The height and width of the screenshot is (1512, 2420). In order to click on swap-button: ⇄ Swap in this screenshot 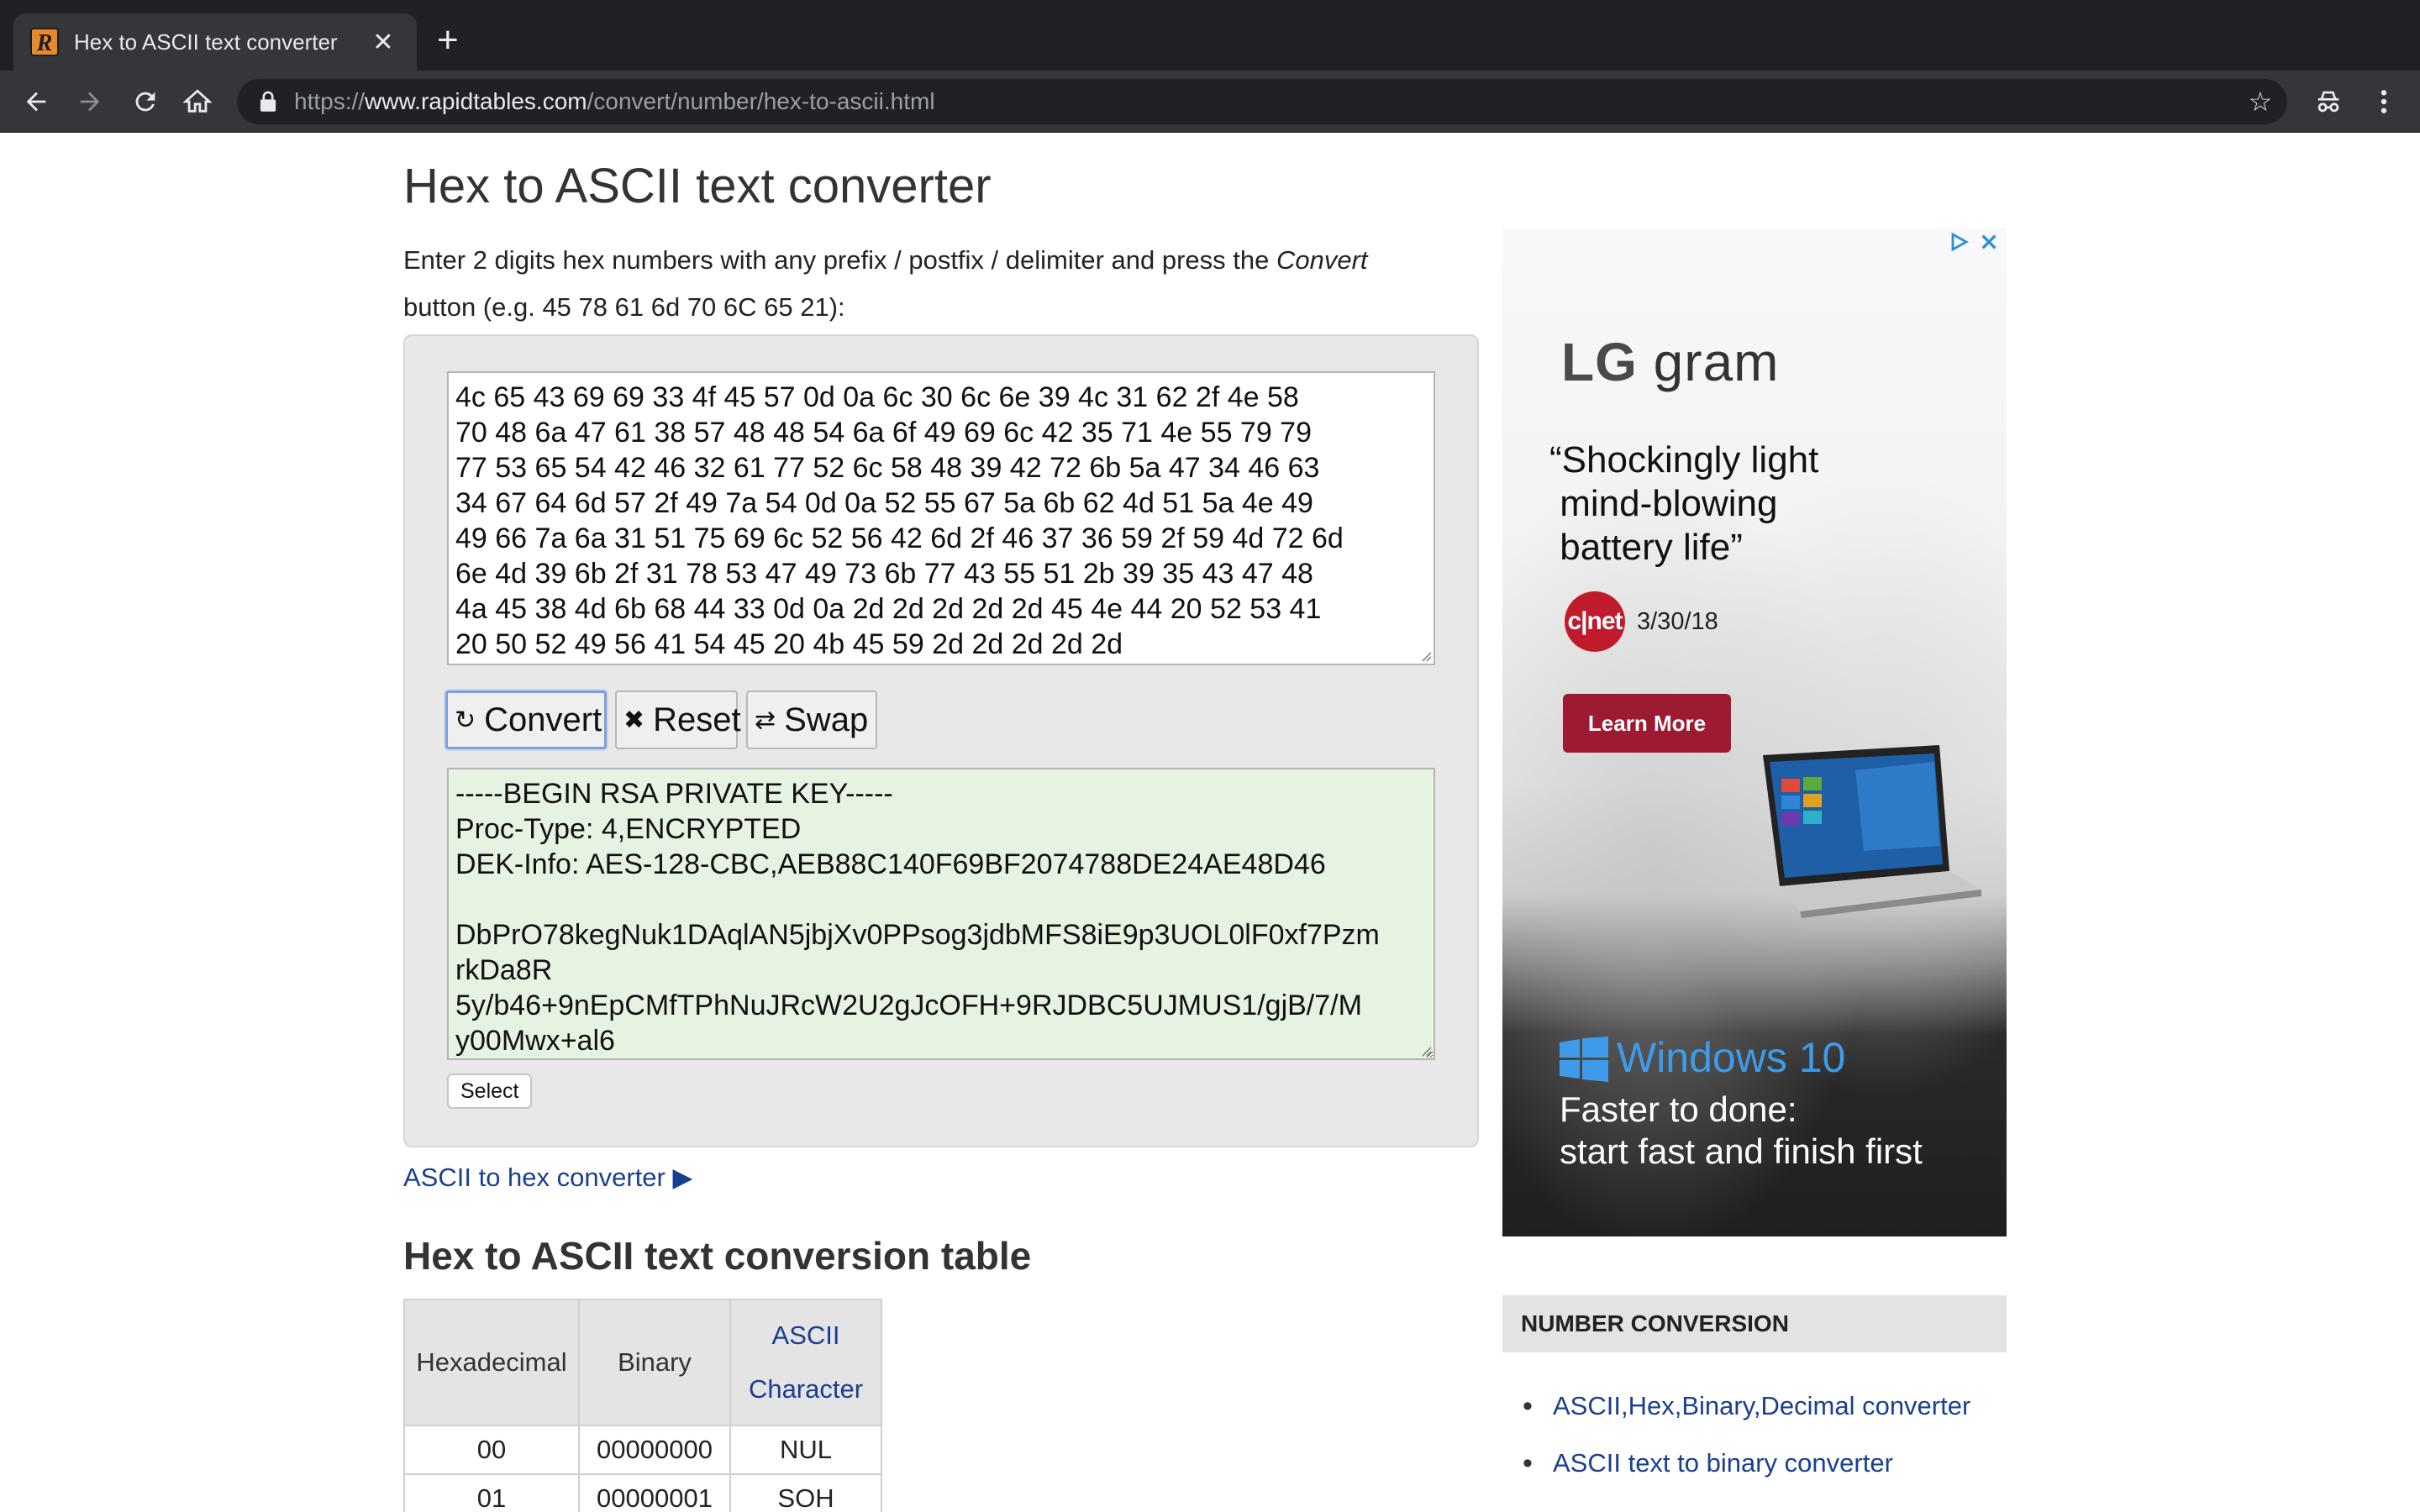, I will do `click(811, 719)`.